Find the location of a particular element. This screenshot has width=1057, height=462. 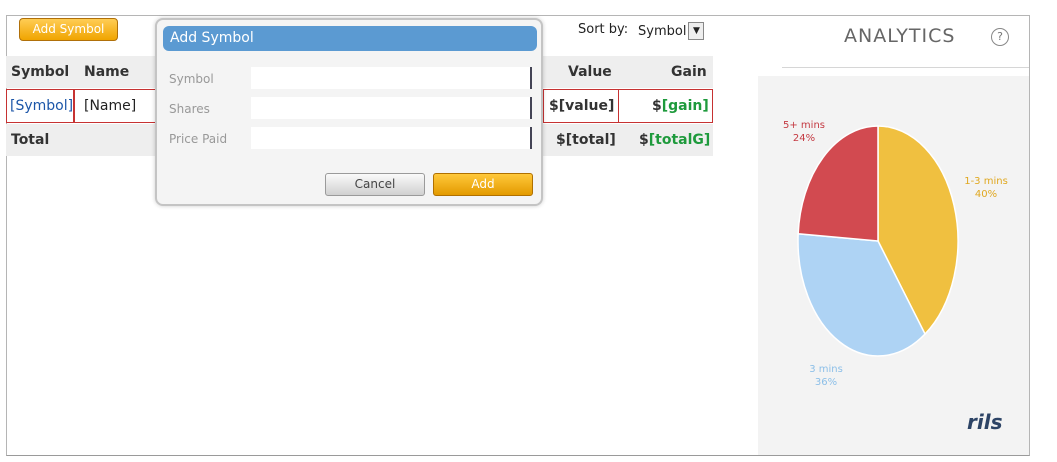

chevron-down-icon: ▼ is located at coordinates (696, 31).